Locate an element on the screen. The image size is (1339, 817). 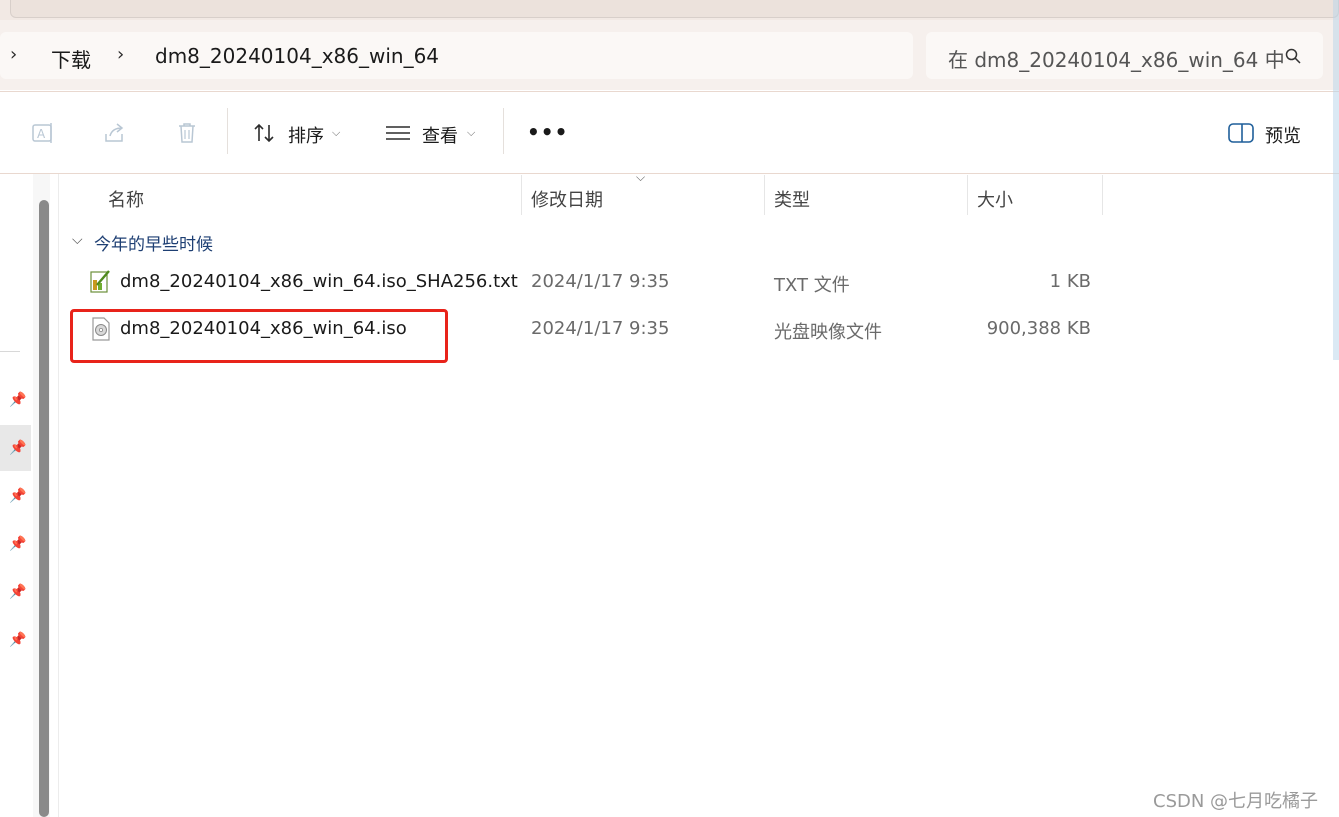
search-placeholder: 在 dm8_20240104_x86_win_64 中 is located at coordinates (1116, 60).